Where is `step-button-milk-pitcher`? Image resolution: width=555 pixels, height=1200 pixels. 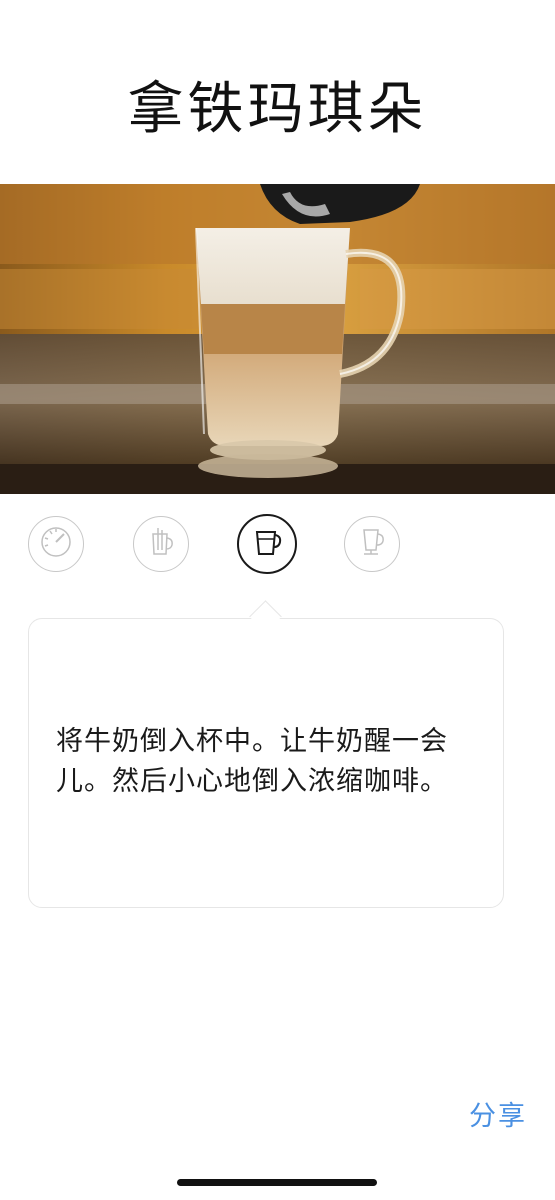 step-button-milk-pitcher is located at coordinates (267, 544).